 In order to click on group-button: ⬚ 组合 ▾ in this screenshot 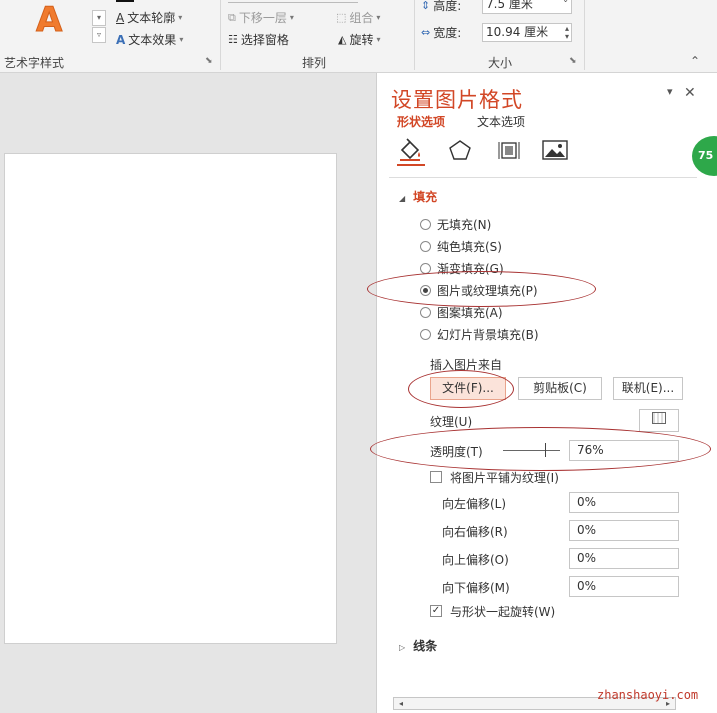, I will do `click(358, 17)`.